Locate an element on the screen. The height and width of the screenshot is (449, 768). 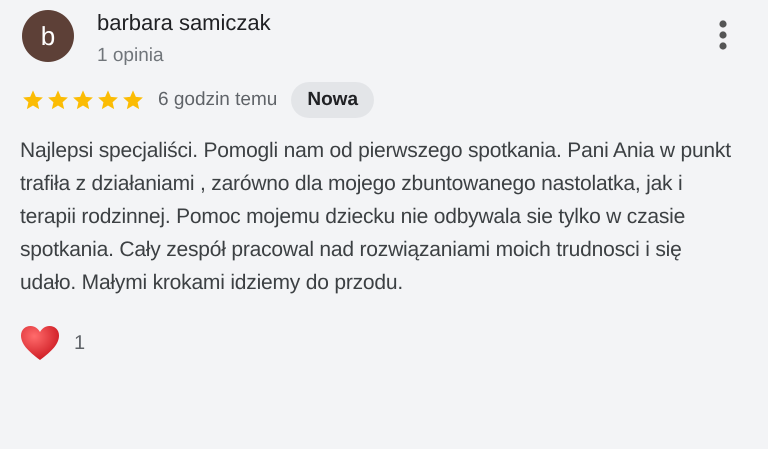
author-name: barbara samiczak is located at coordinates (407, 23).